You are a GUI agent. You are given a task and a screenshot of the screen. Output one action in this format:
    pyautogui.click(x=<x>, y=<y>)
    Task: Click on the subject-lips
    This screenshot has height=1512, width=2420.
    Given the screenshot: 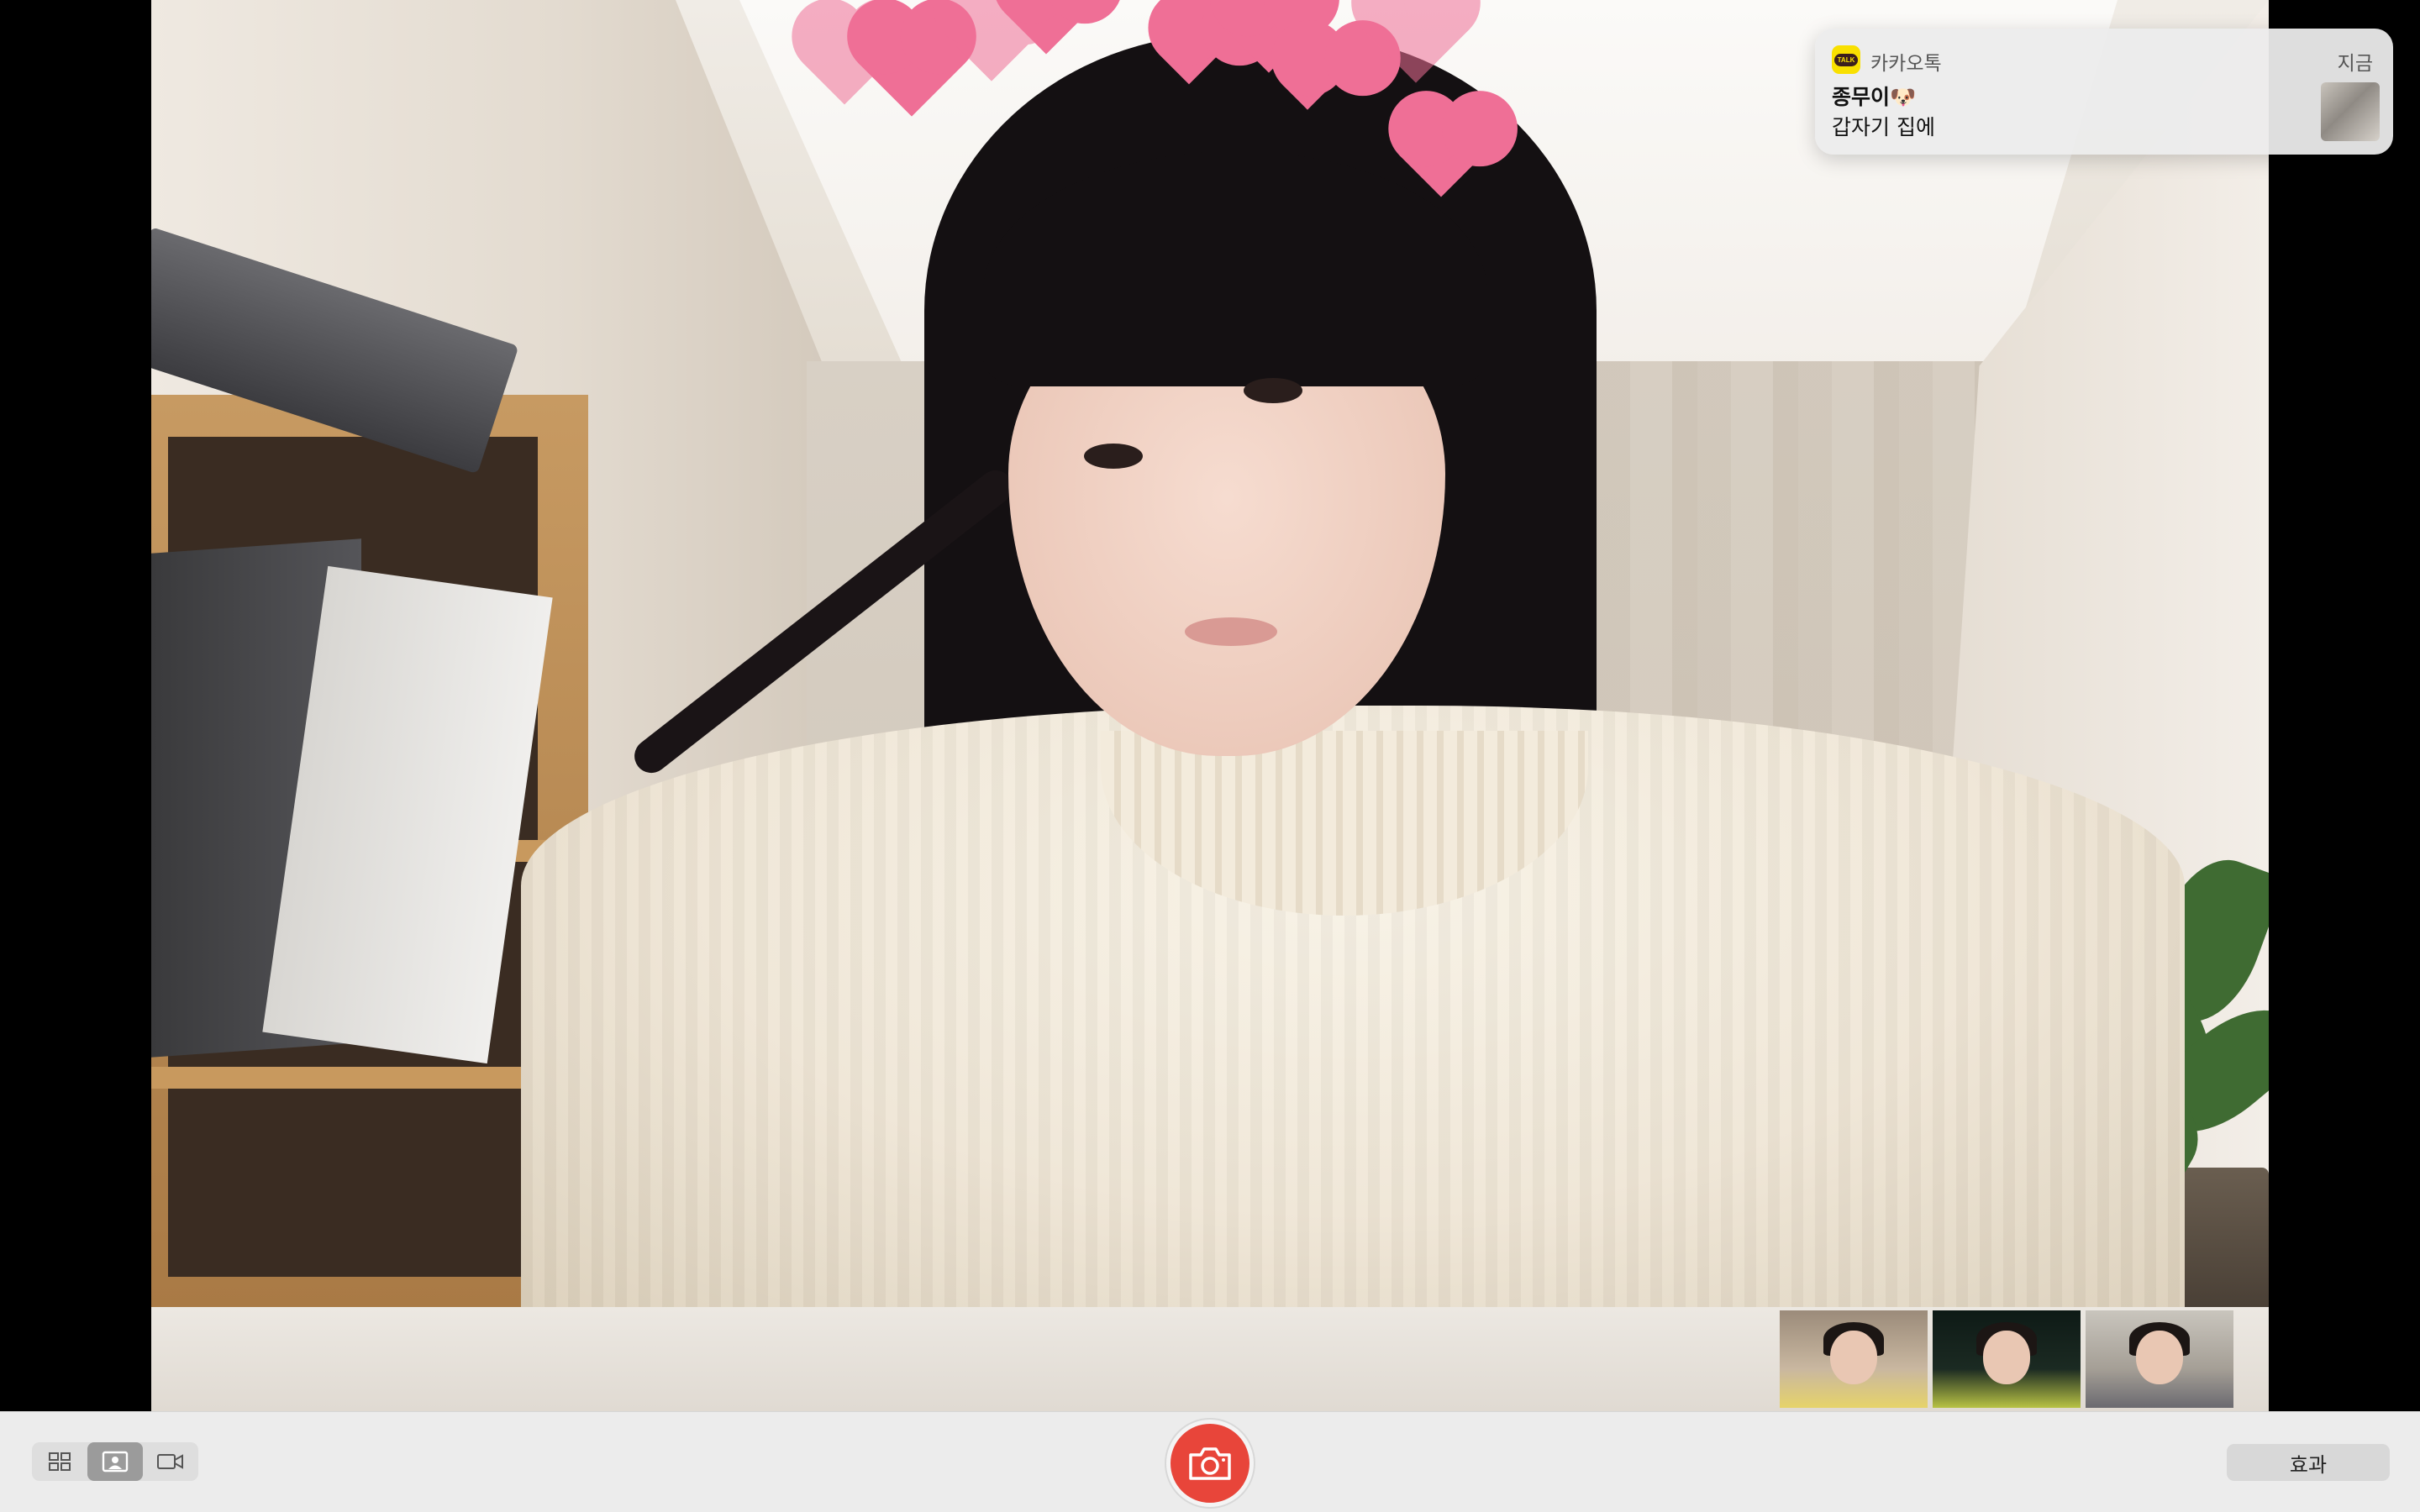 What is the action you would take?
    pyautogui.click(x=1231, y=631)
    